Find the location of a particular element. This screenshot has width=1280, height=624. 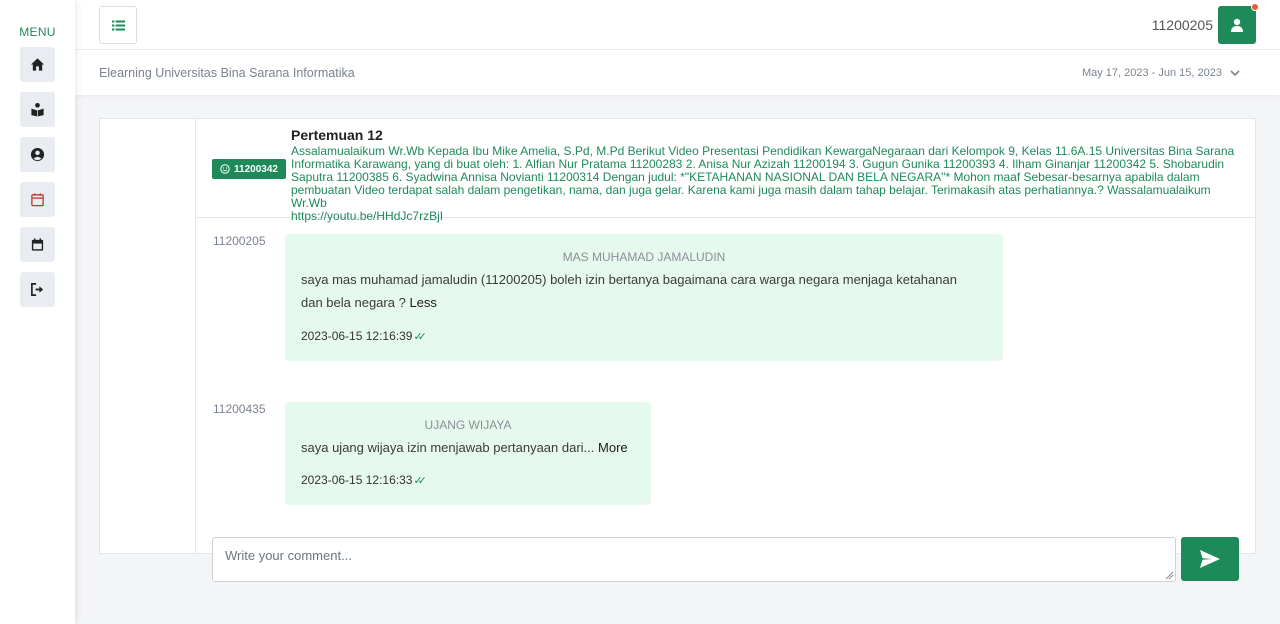

book-reader-icon is located at coordinates (37, 109).